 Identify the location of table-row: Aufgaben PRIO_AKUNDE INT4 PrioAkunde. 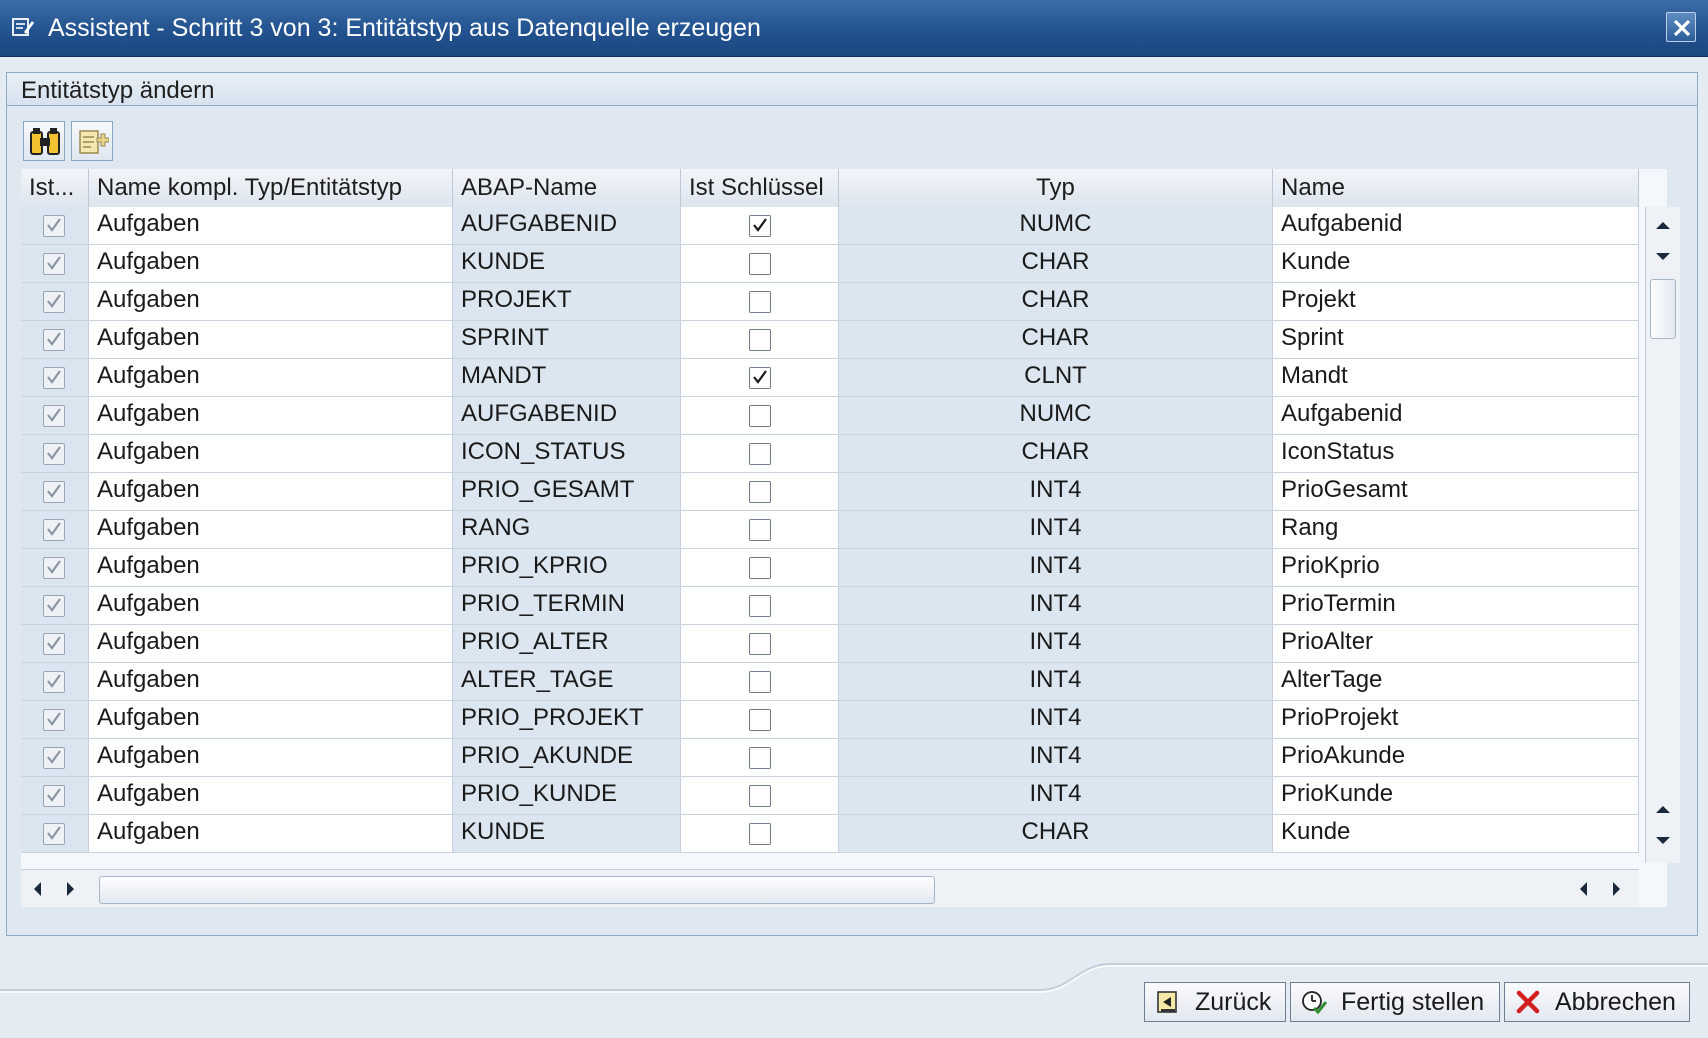
(830, 758).